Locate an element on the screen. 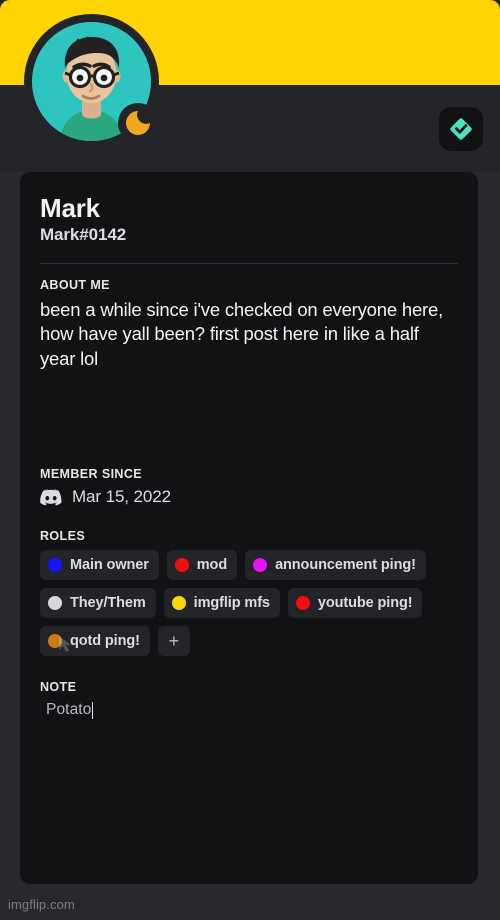  role-label: mod is located at coordinates (212, 565).